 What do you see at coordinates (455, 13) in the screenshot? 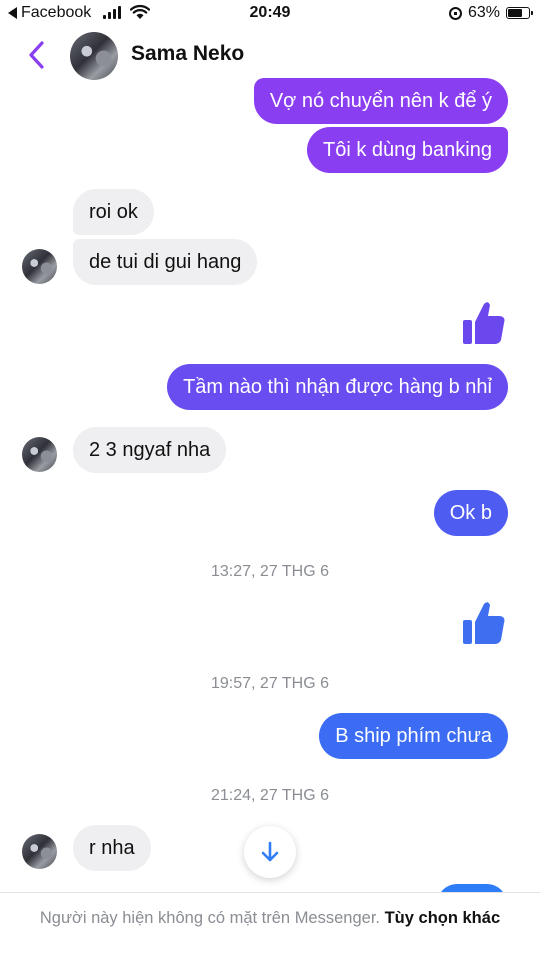
I see `orientation-lock-icon` at bounding box center [455, 13].